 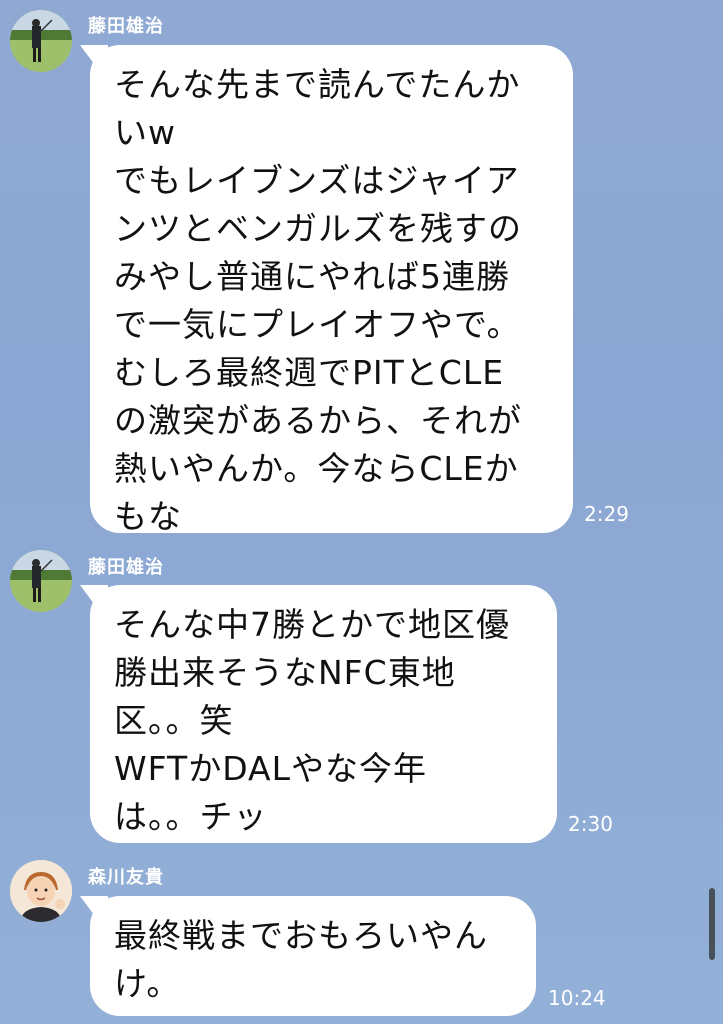 What do you see at coordinates (191, 816) in the screenshot?
I see `message-line: は。。チッ` at bounding box center [191, 816].